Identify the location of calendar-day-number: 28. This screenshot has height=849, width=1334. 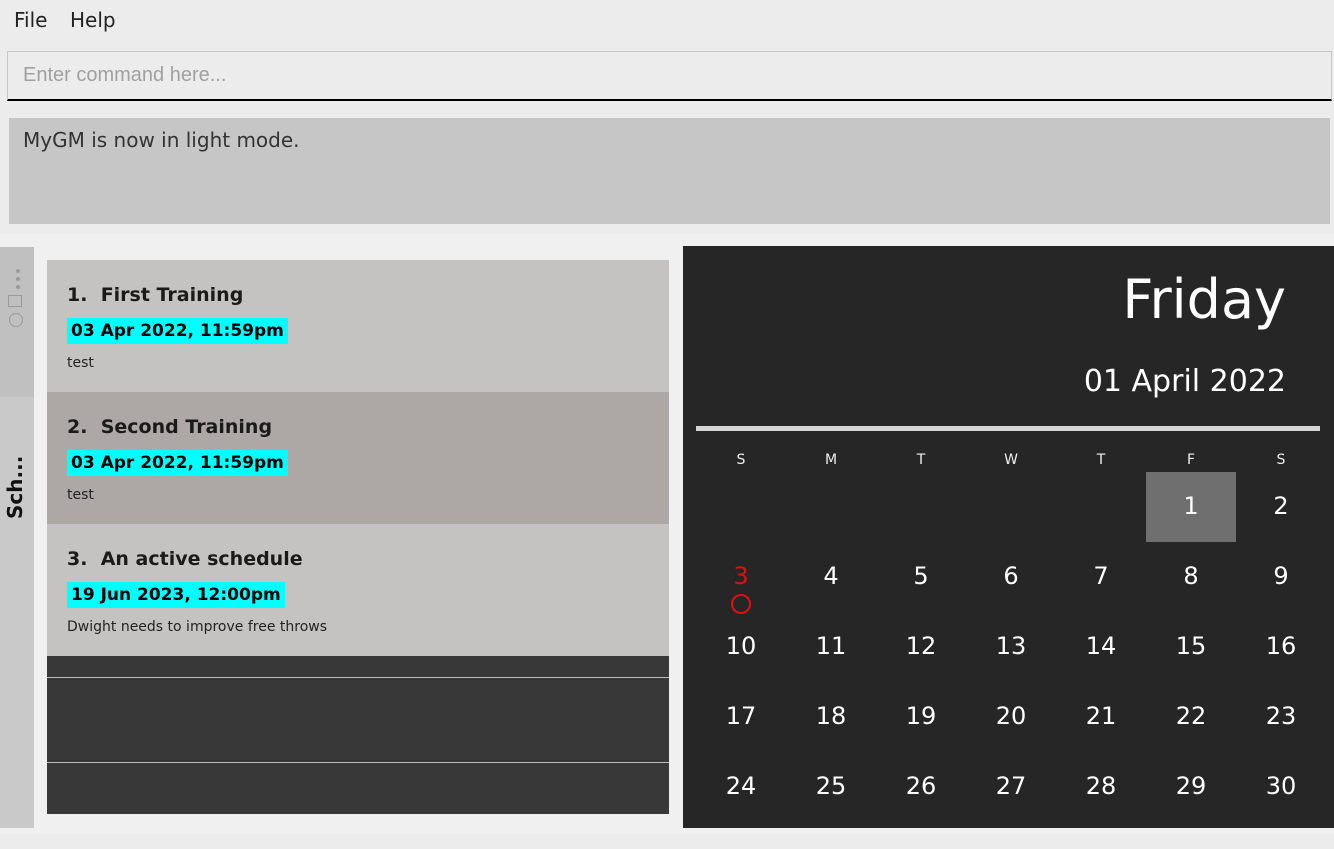
(1101, 786).